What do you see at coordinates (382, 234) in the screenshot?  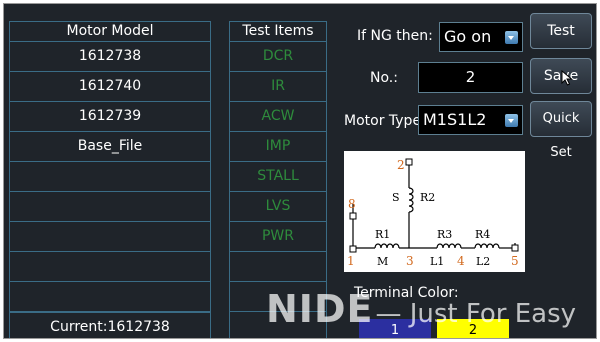 I see `coil-label: R1` at bounding box center [382, 234].